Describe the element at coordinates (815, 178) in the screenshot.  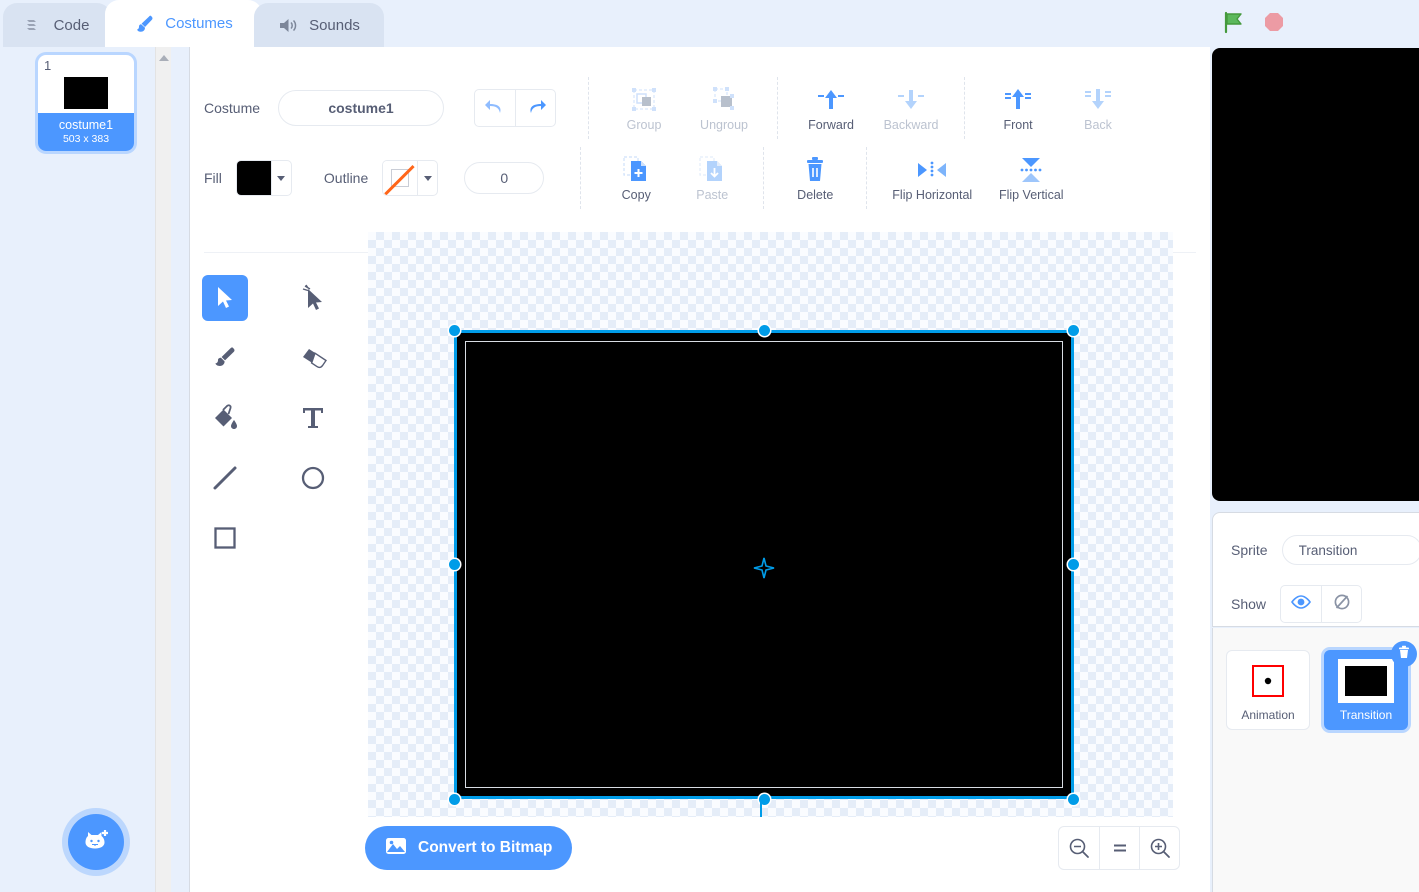
I see `delete-button: Delete` at that location.